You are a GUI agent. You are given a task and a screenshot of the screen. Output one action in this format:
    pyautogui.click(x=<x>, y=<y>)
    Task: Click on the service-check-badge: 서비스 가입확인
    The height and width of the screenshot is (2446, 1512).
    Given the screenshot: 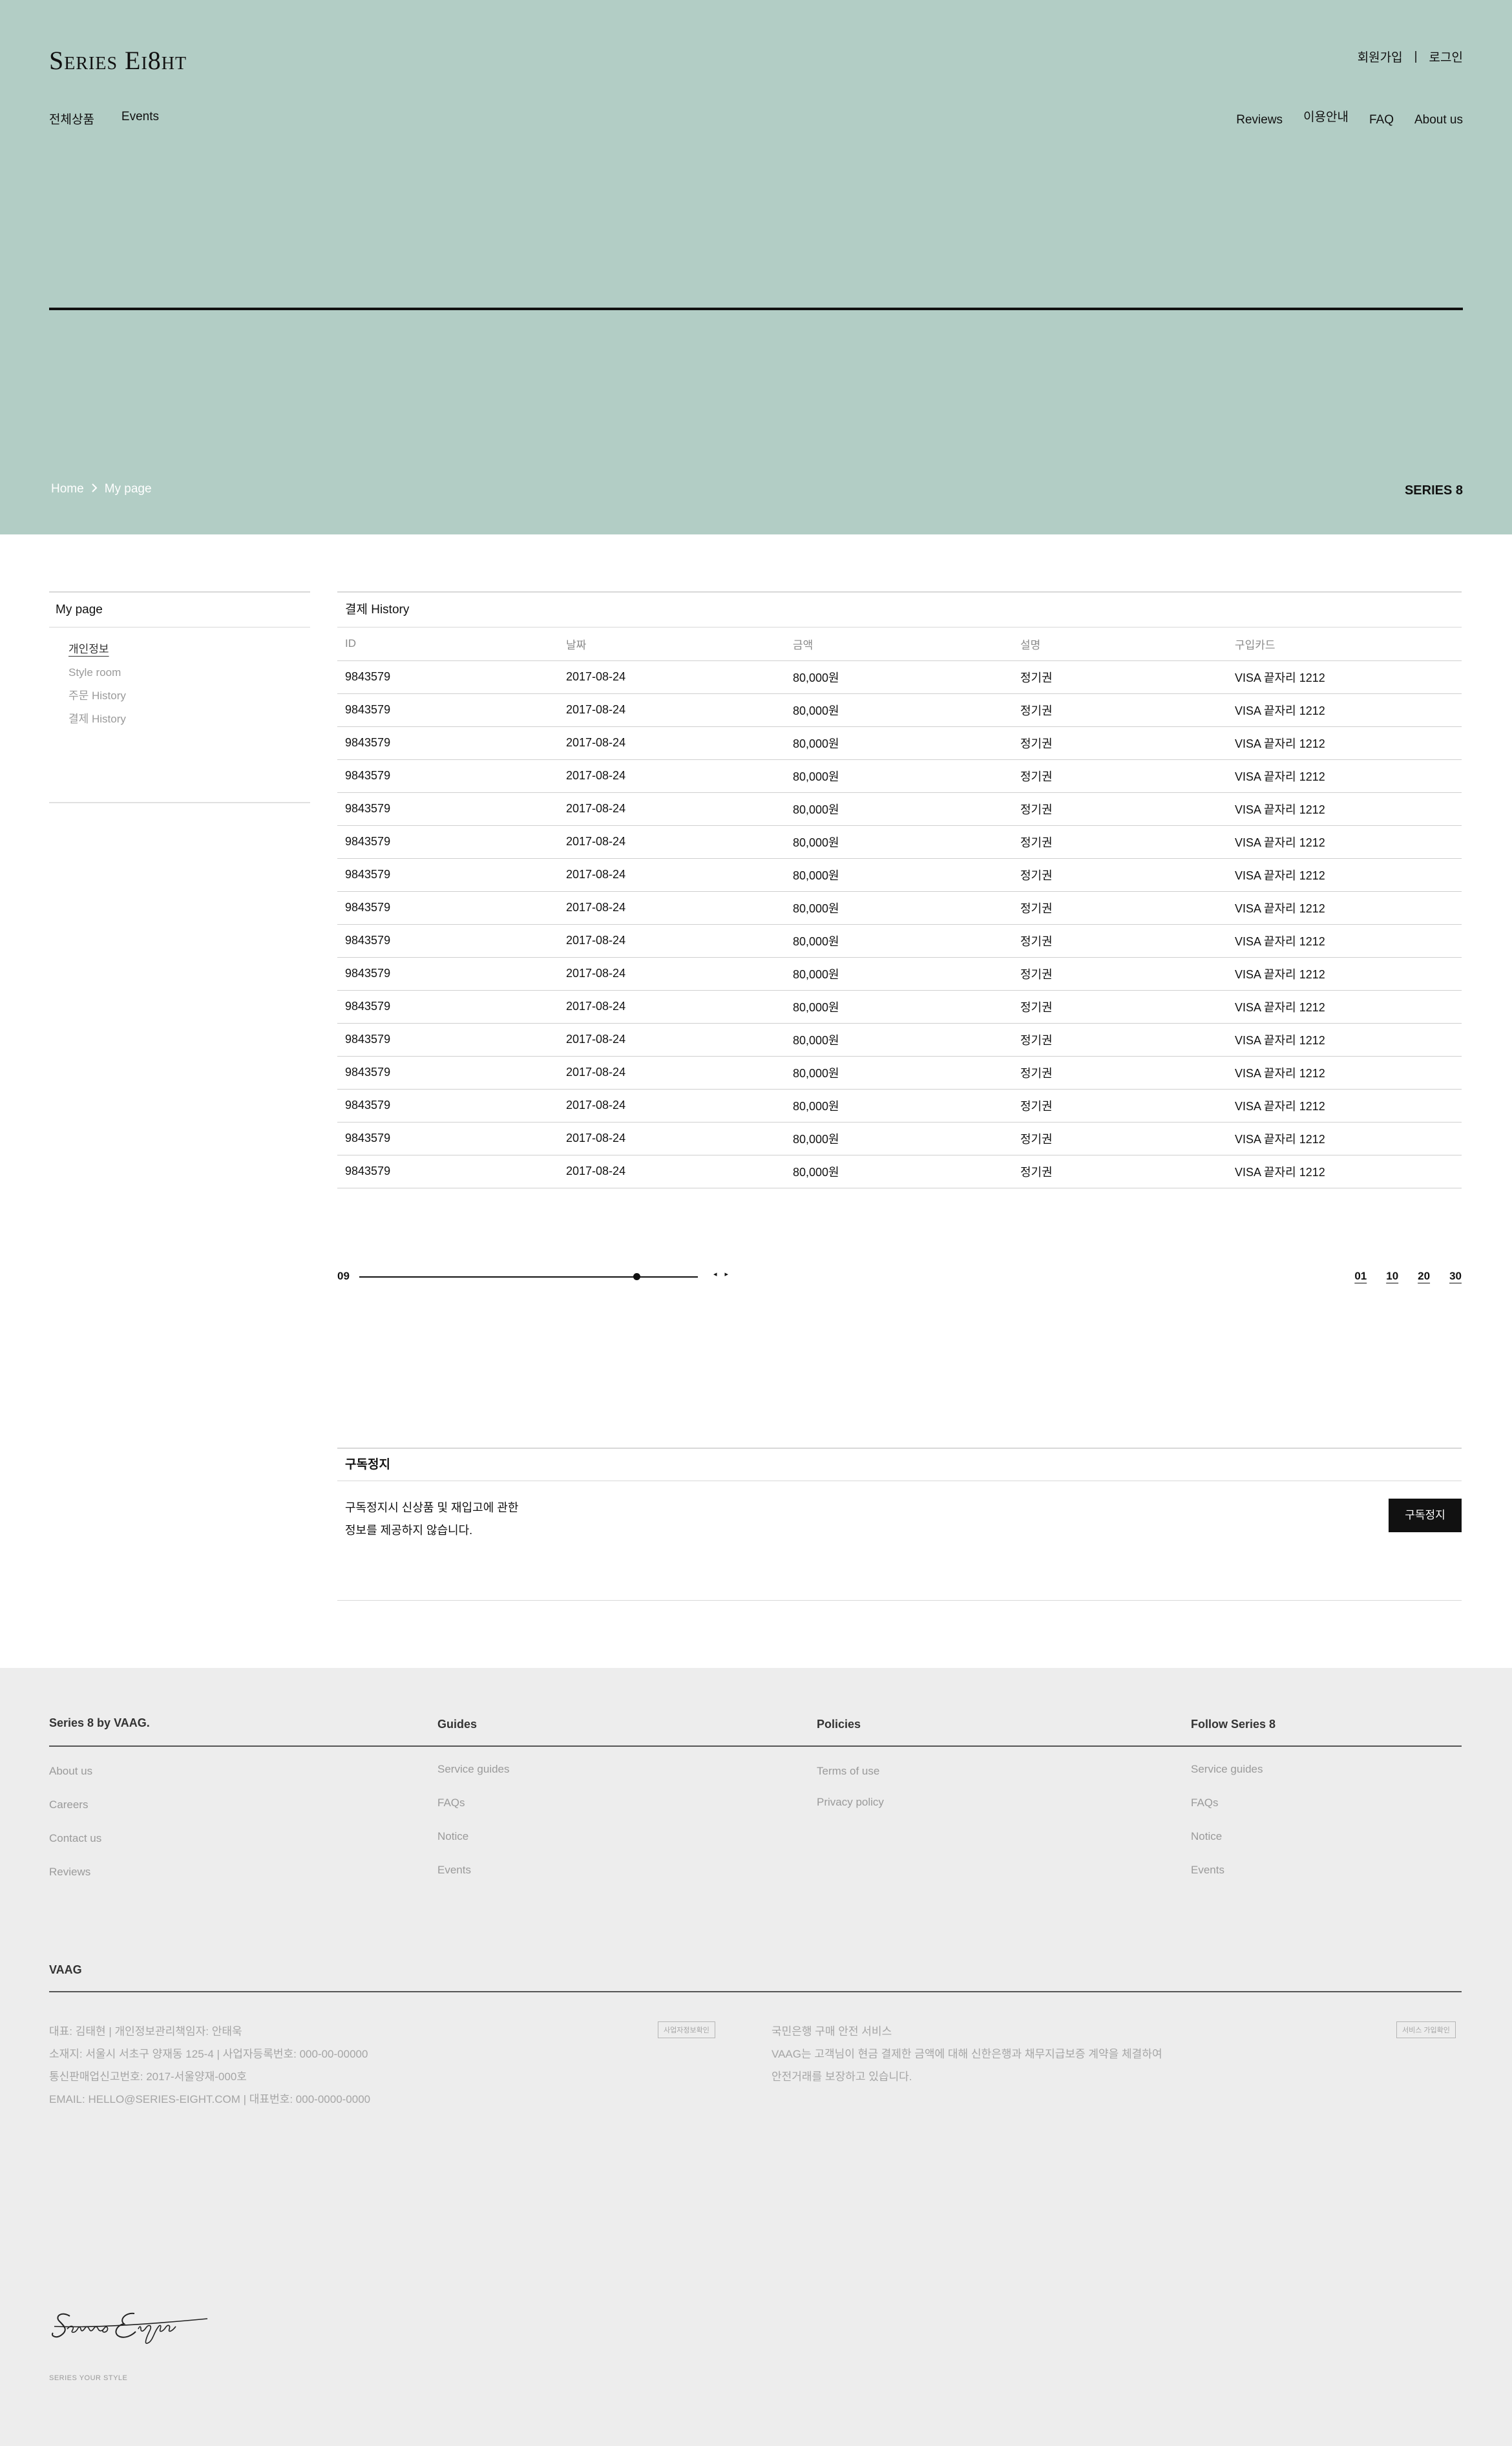 What is the action you would take?
    pyautogui.click(x=1426, y=2029)
    